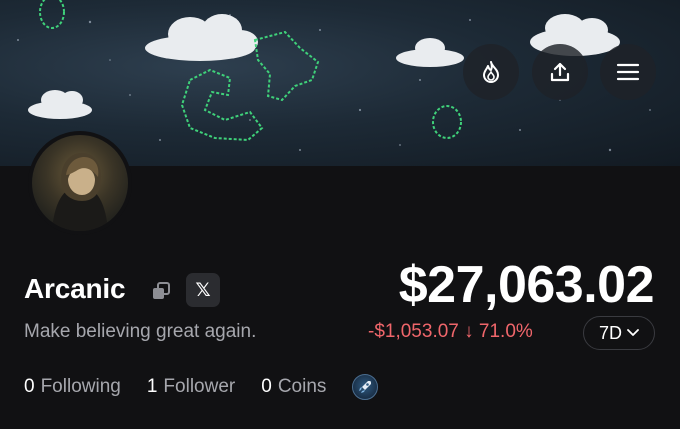 This screenshot has width=680, height=429. I want to click on following-label: Following, so click(80, 386).